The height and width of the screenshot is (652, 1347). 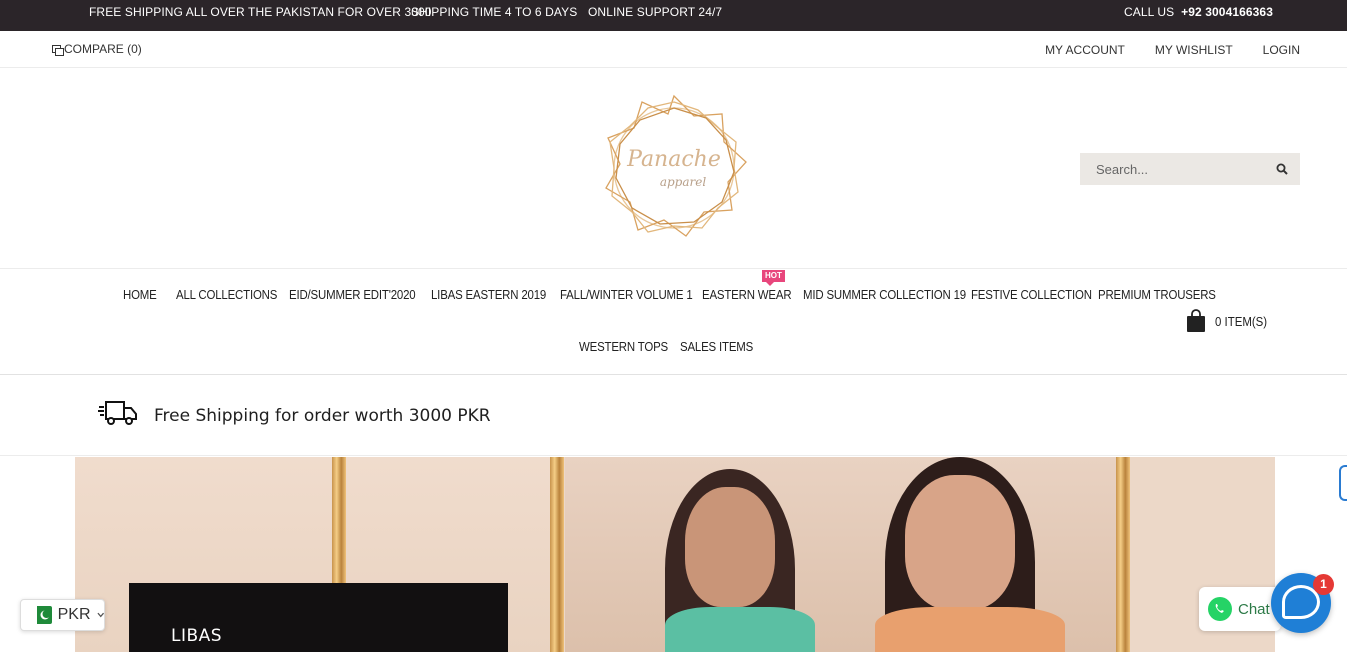 I want to click on chat-label: Chat, so click(x=1254, y=609).